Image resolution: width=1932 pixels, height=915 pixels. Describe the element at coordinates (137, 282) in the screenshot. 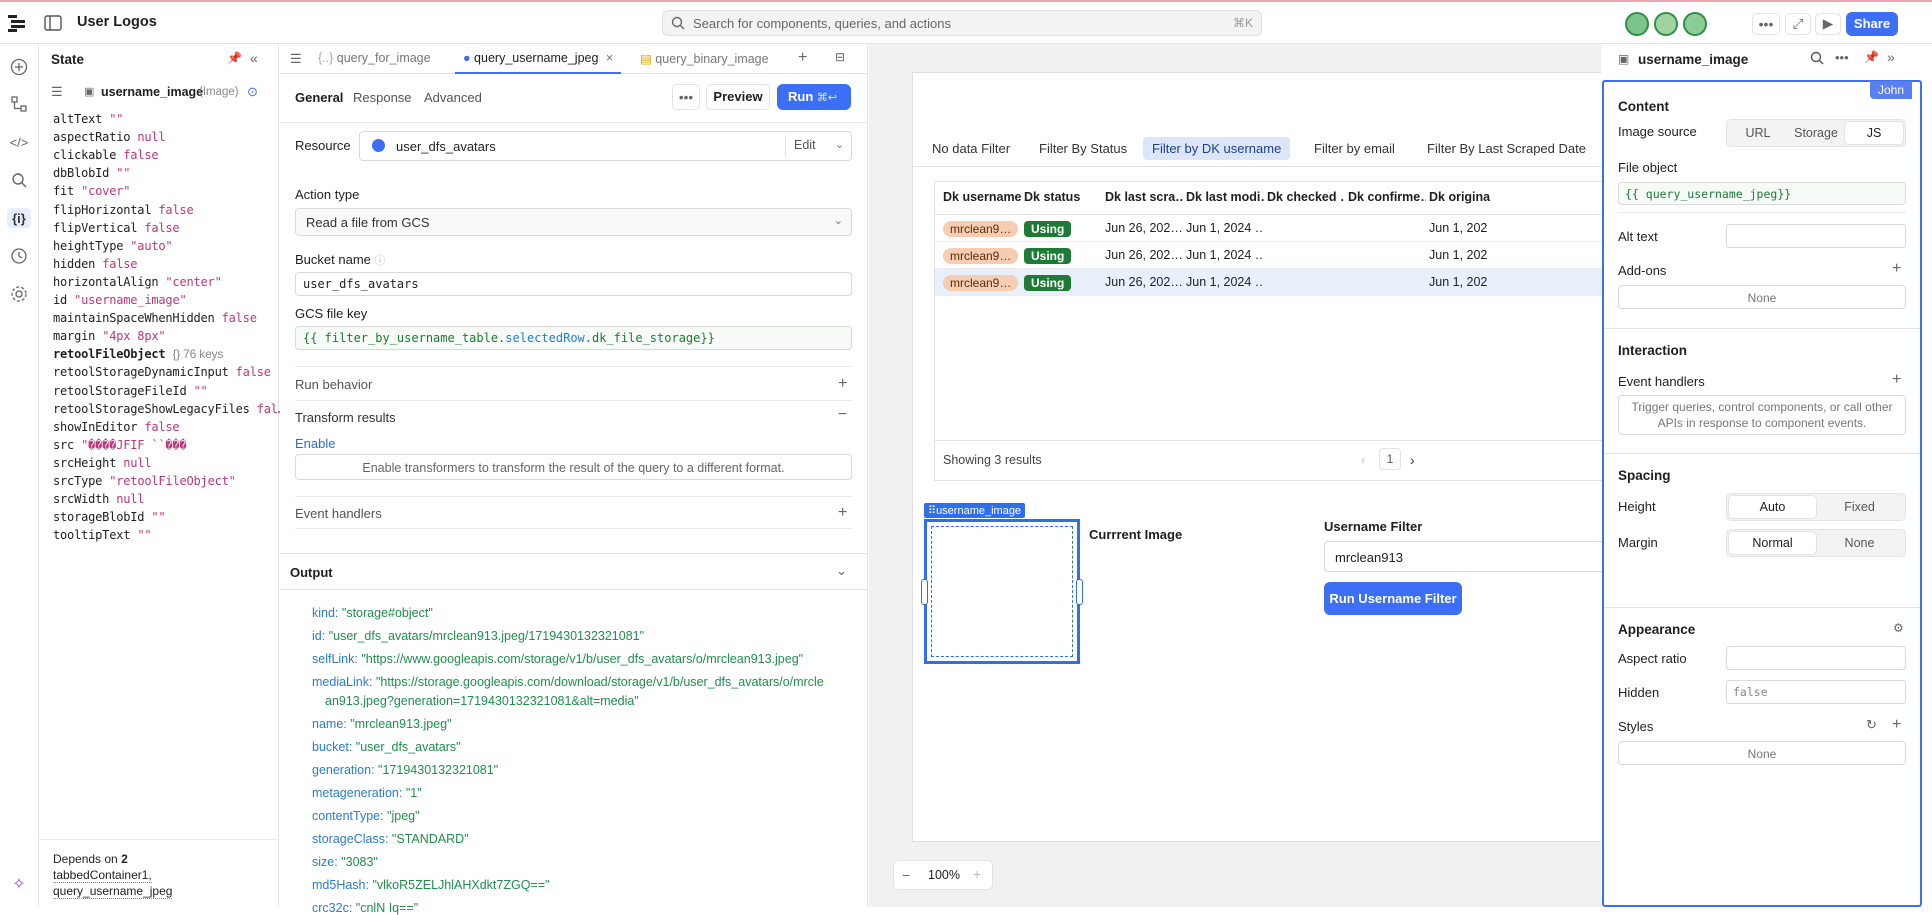

I see `state-prop: horizontalAlign "center"` at that location.